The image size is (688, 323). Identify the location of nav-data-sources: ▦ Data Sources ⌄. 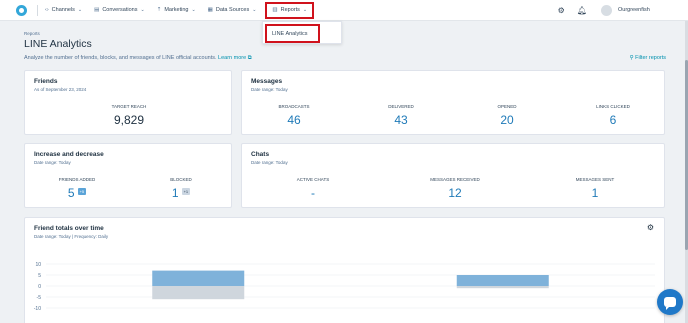
(232, 10).